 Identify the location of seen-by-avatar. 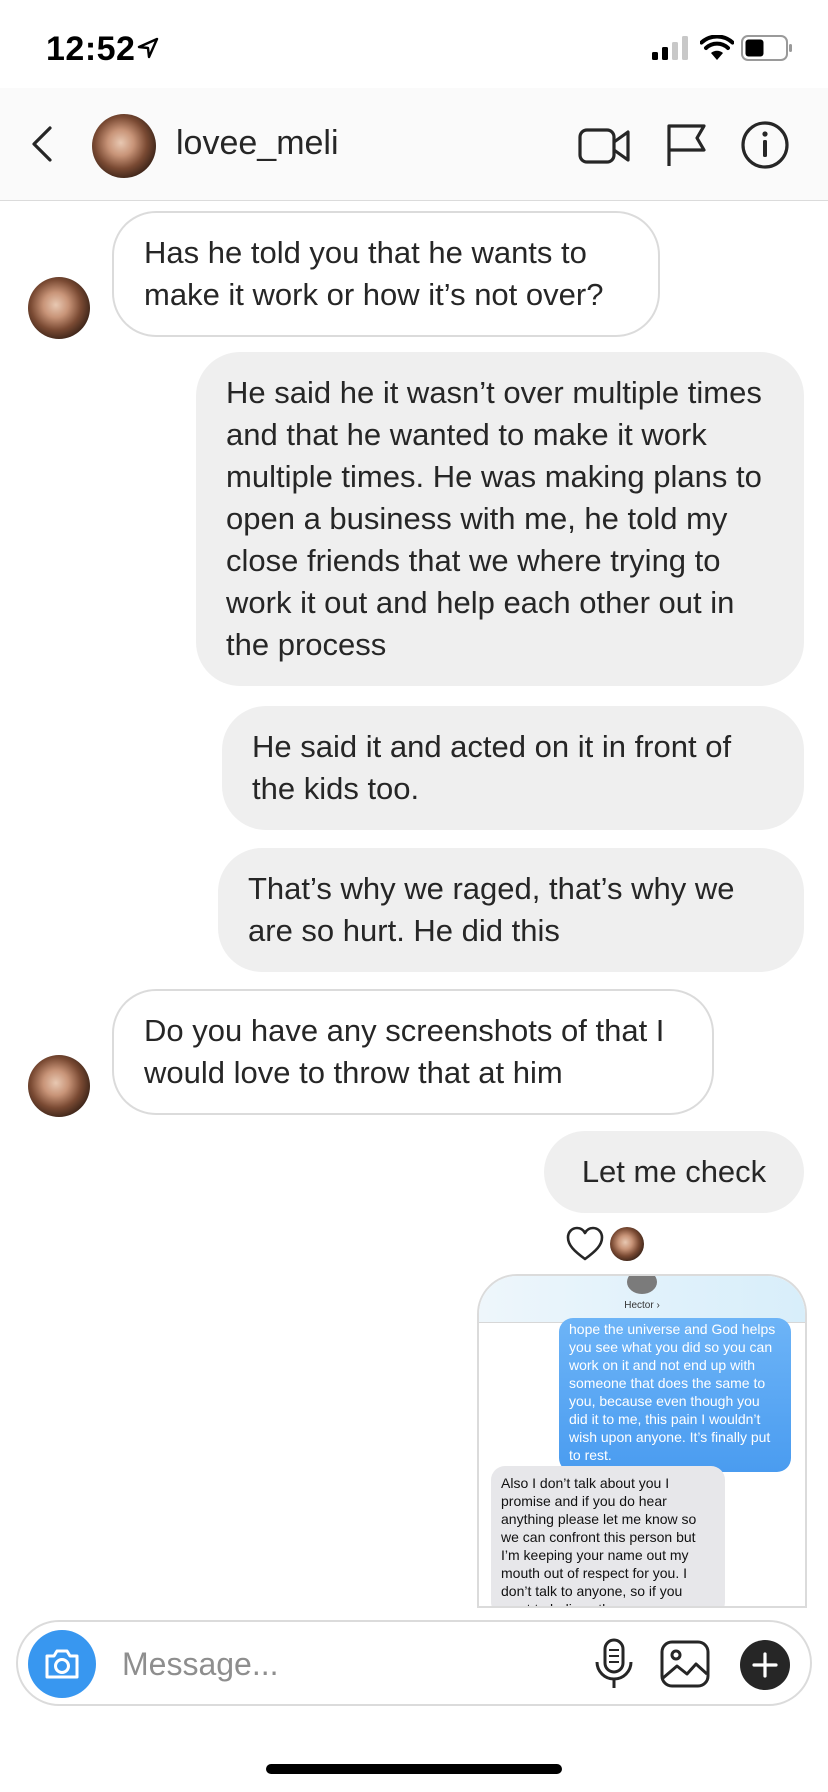
(627, 1244).